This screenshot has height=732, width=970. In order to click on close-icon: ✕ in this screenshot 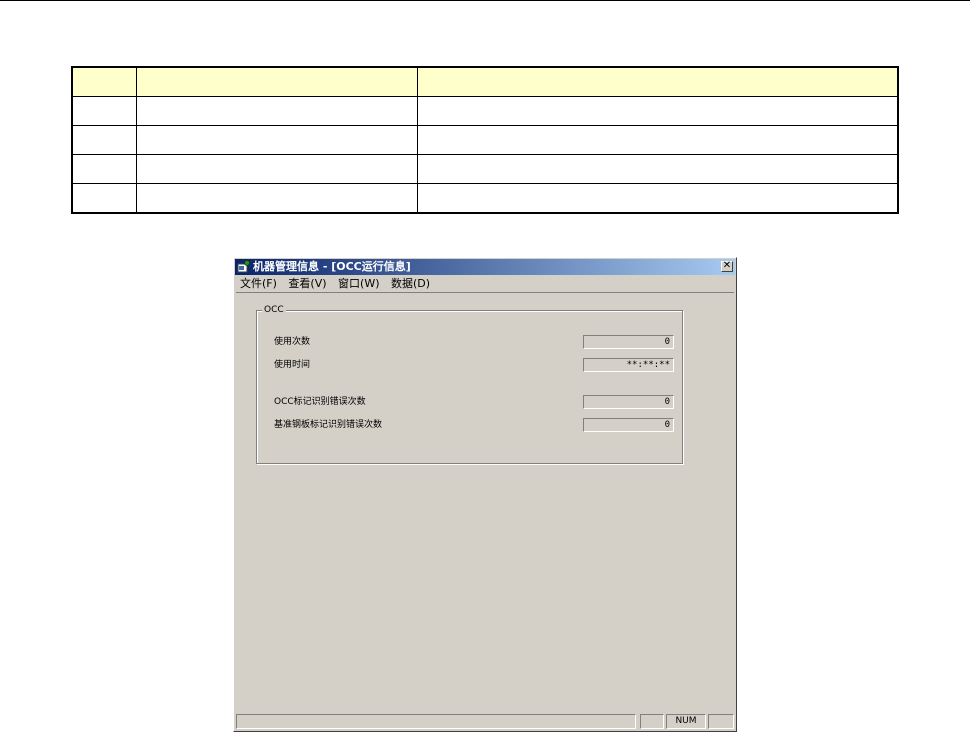, I will do `click(727, 265)`.